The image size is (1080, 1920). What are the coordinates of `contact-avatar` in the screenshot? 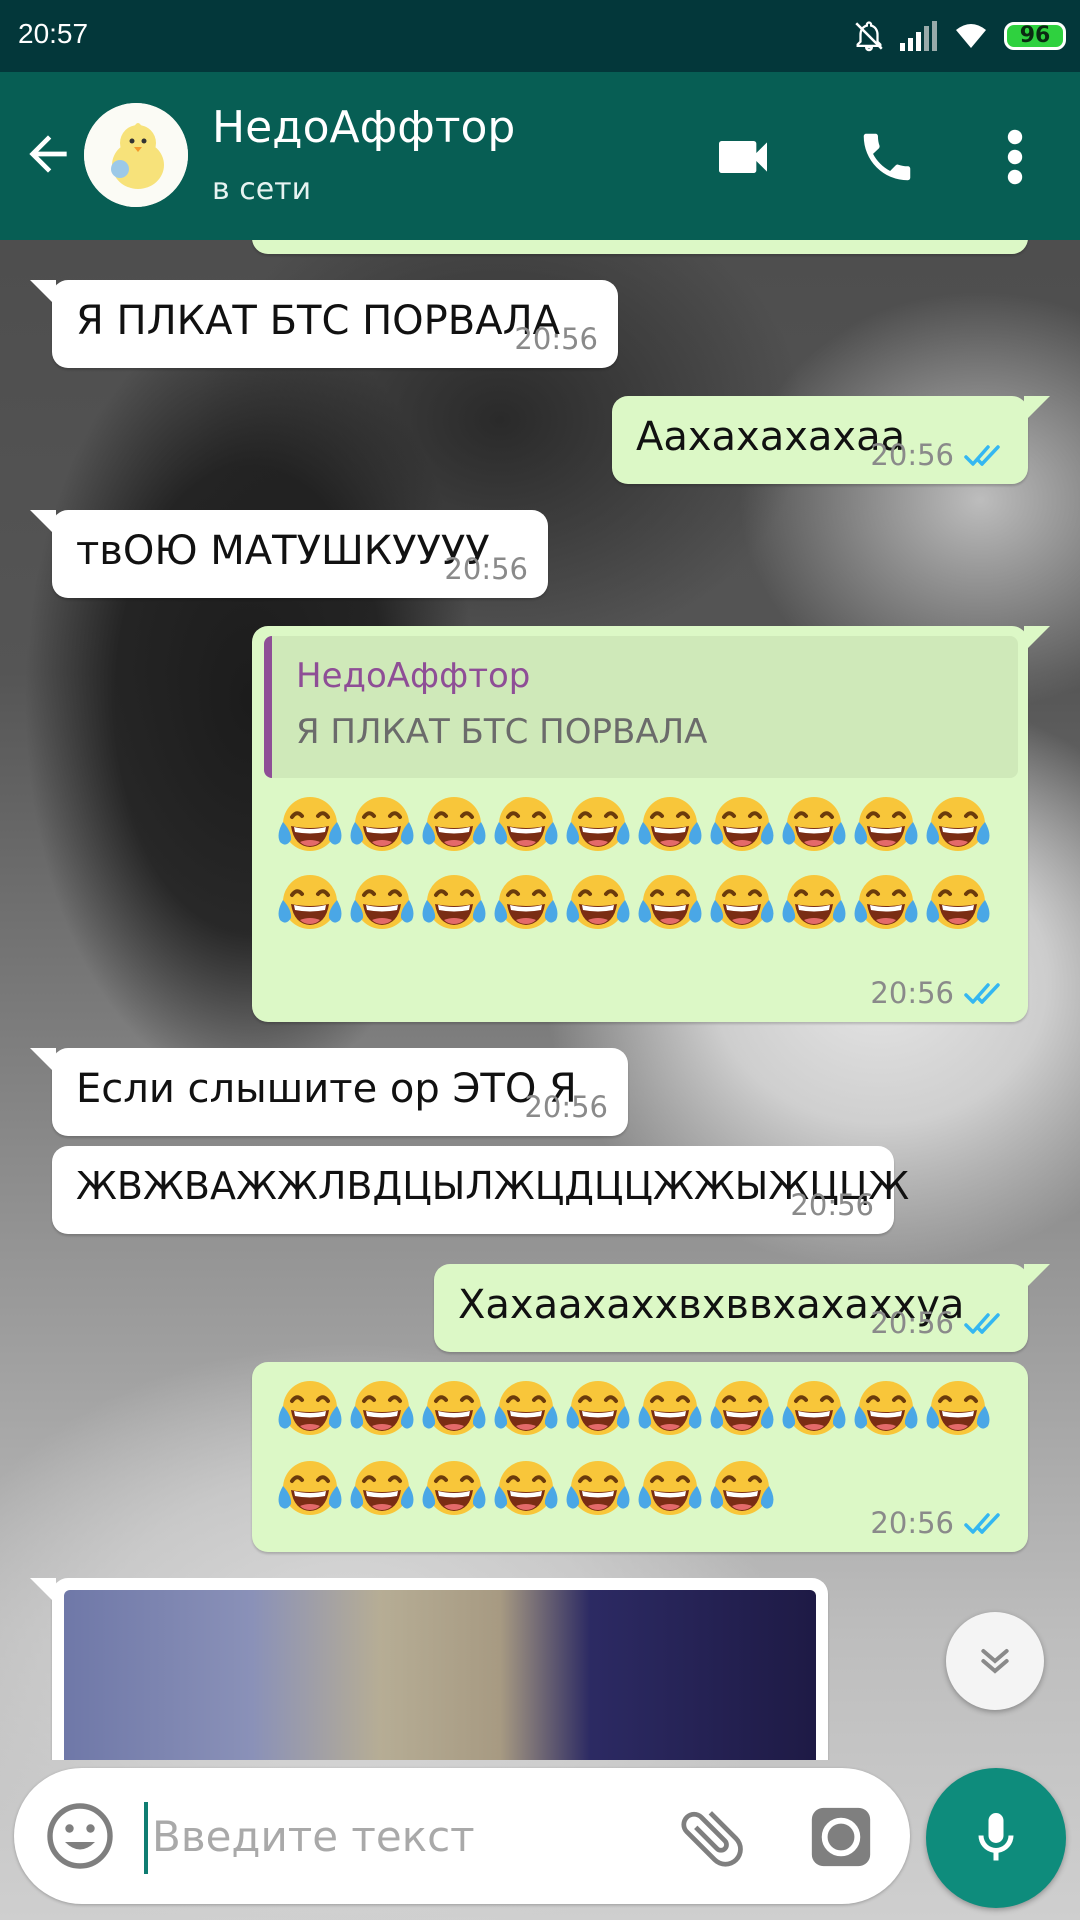 It's located at (136, 155).